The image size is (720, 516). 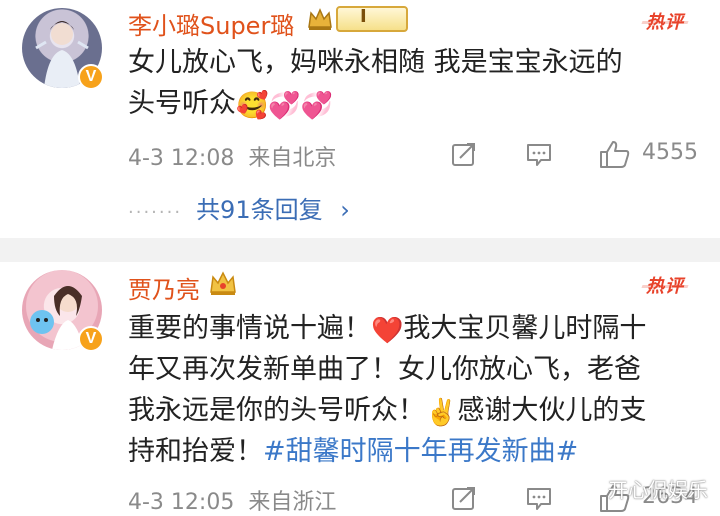 I want to click on vip-level: I, so click(x=372, y=19).